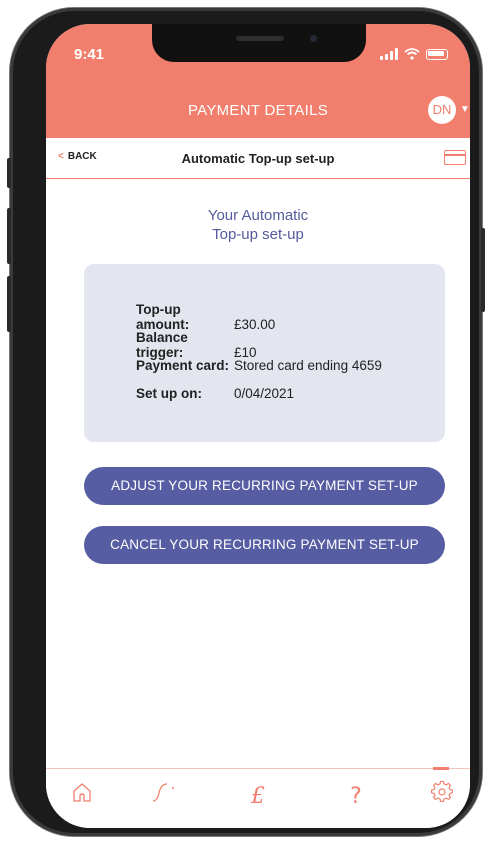 The height and width of the screenshot is (841, 487). I want to click on subheader-title: Automatic Top-up set-up, so click(258, 158).